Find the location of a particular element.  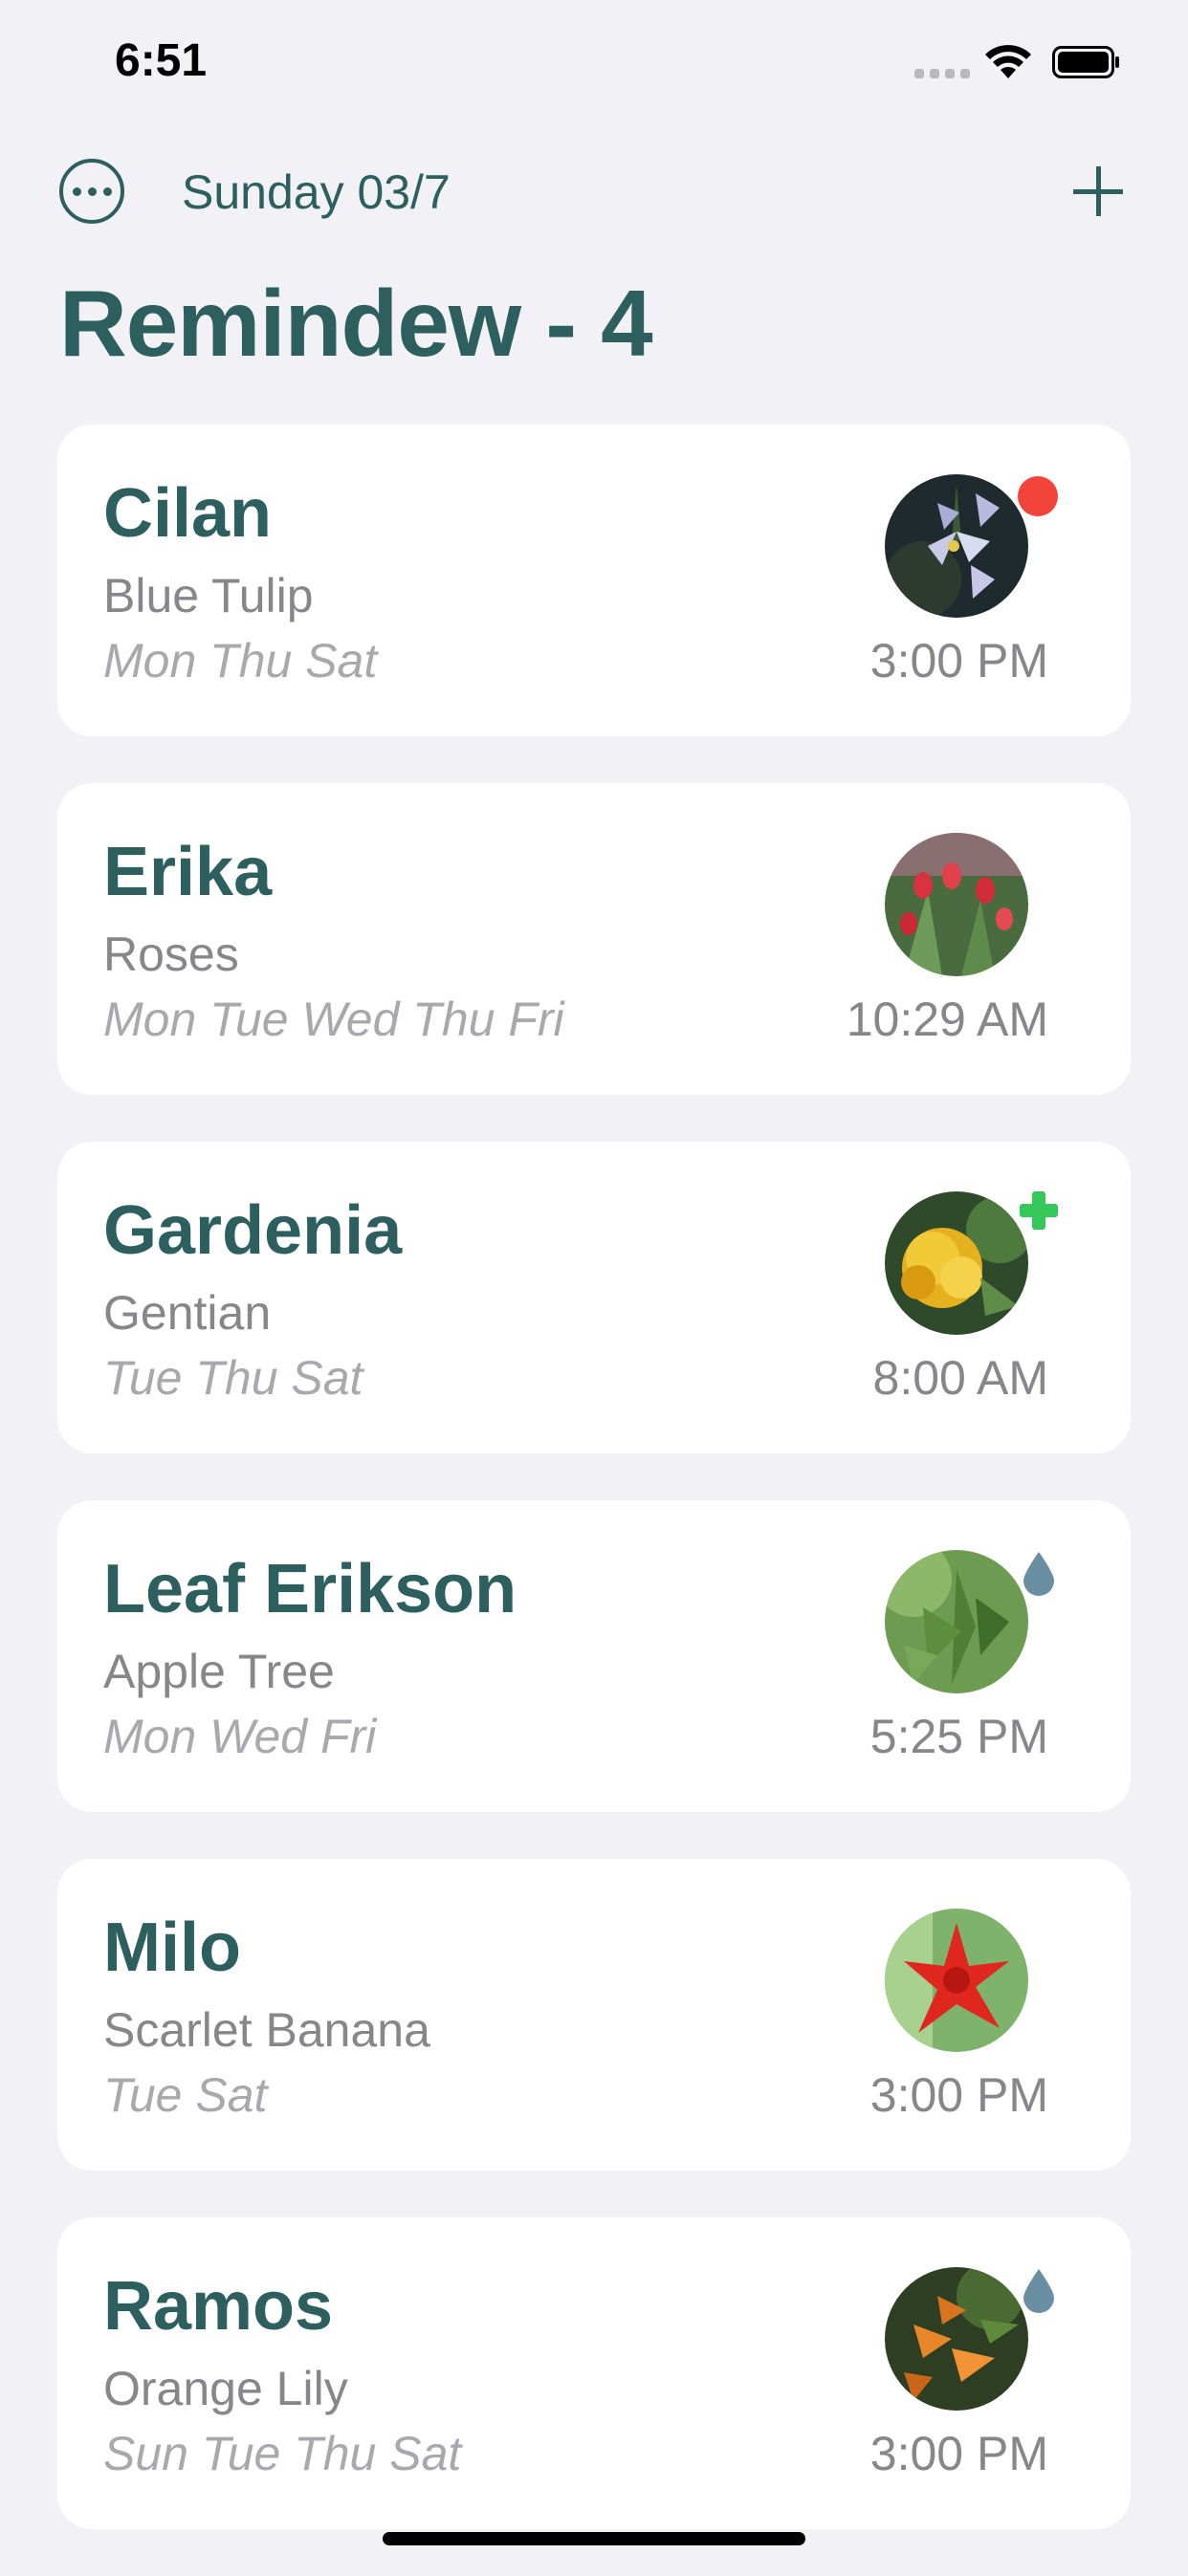

plant-name: Scarlet Banana is located at coordinates (266, 2030).